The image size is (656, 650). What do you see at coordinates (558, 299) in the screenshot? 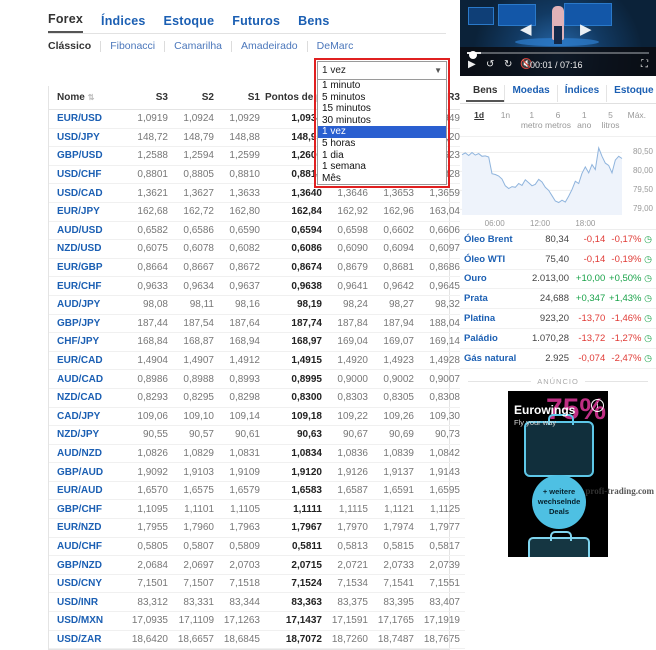
I see `commodity-row: Prata 24,688 +0,347 +1,43% ◷` at bounding box center [558, 299].